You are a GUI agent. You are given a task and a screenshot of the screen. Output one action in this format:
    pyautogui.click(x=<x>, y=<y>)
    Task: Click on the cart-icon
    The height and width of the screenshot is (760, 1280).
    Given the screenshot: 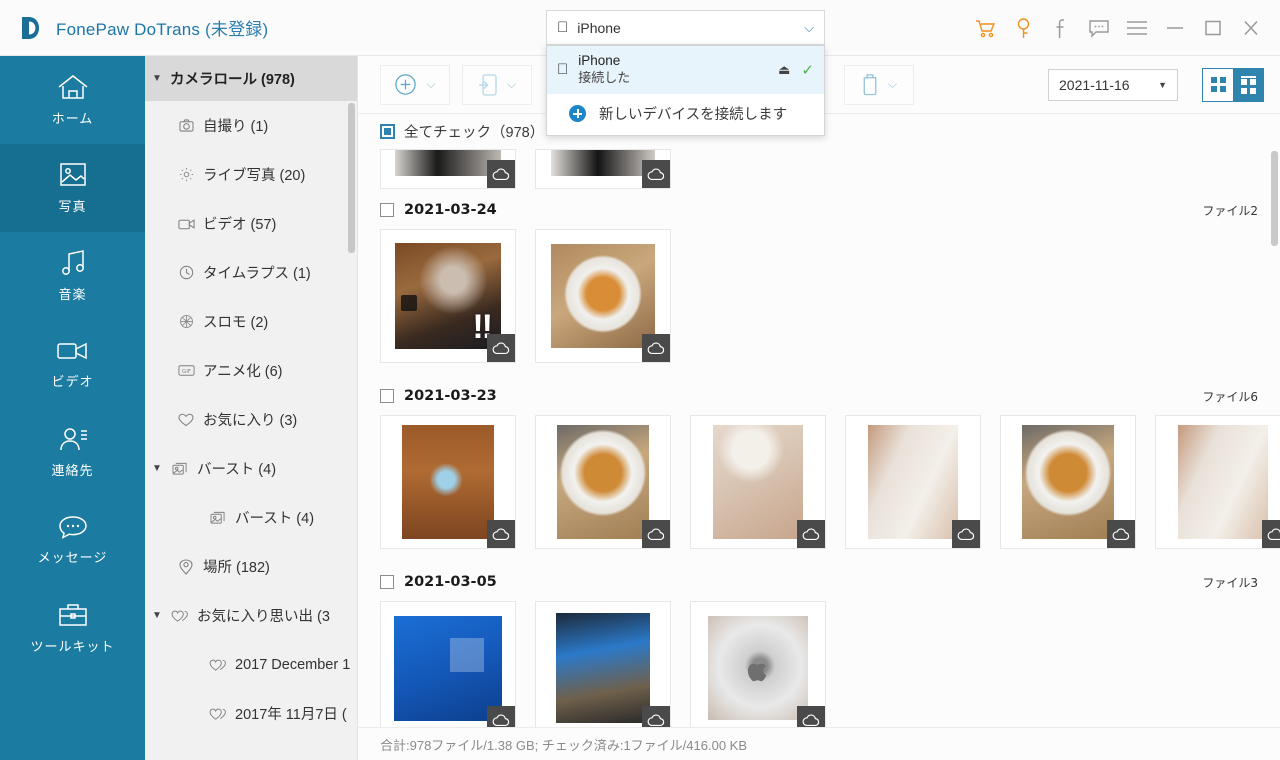 What is the action you would take?
    pyautogui.click(x=985, y=28)
    